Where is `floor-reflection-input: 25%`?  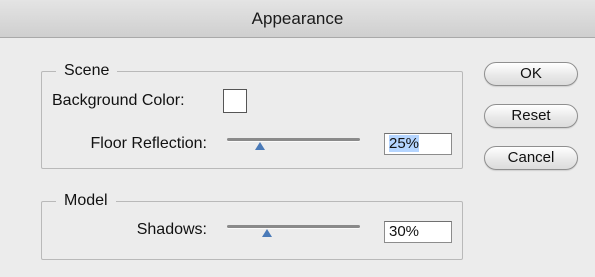 floor-reflection-input: 25% is located at coordinates (418, 144).